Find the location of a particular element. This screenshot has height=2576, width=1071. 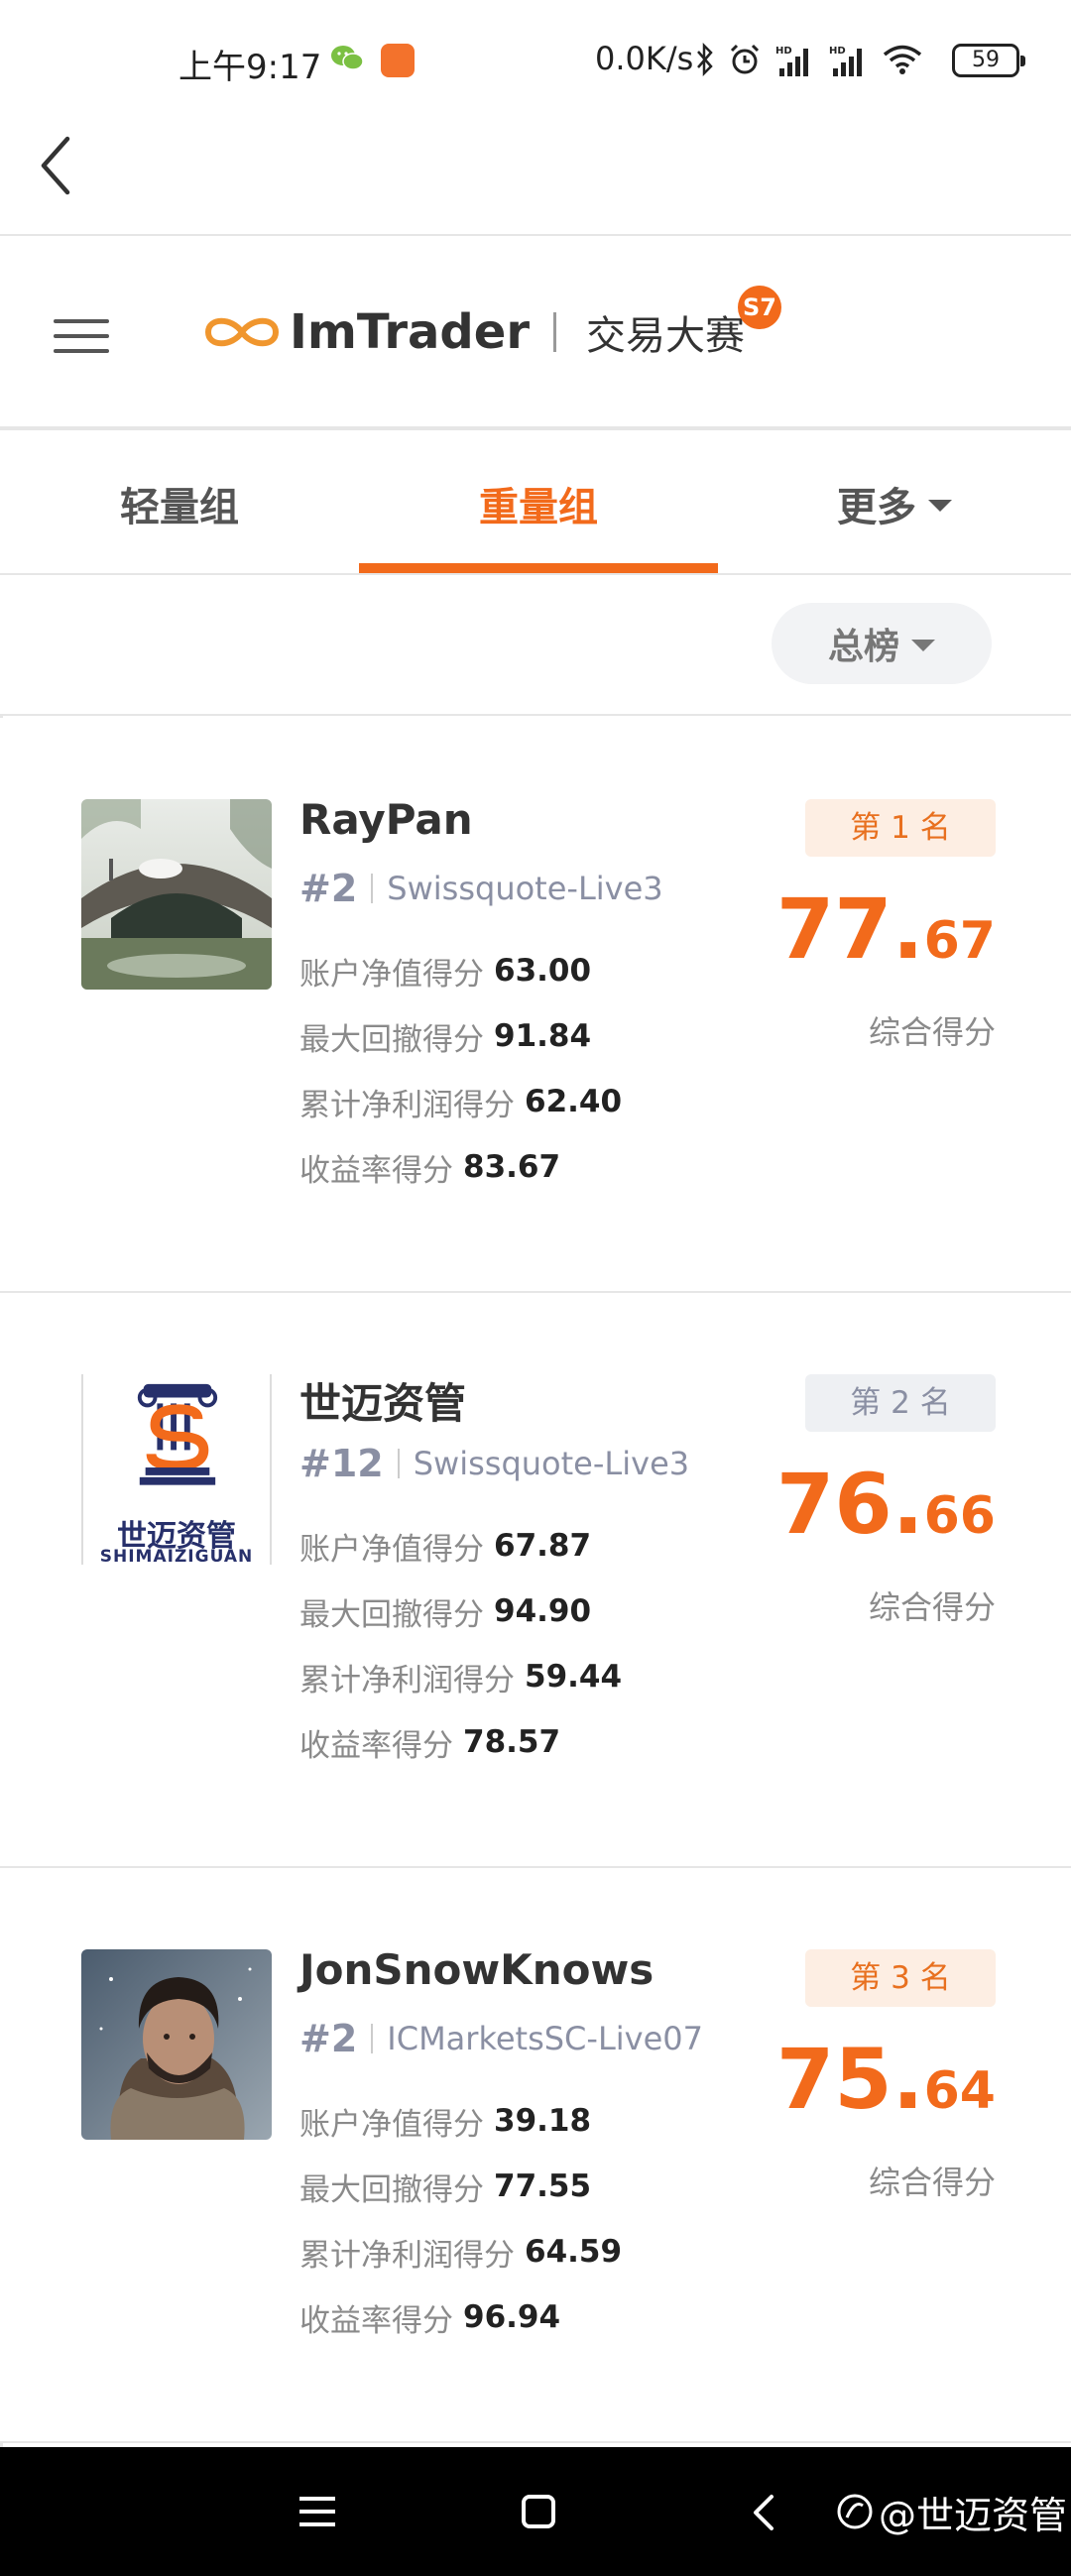

account-rank-id: #12 is located at coordinates (341, 1463).